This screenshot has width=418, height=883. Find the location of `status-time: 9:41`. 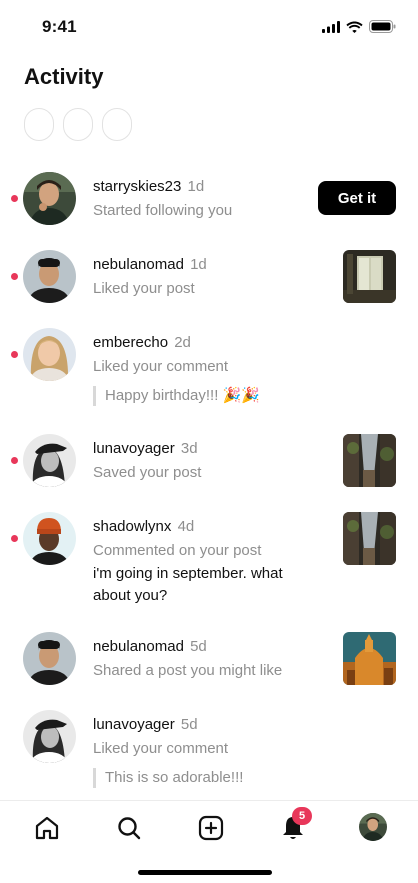

status-time: 9:41 is located at coordinates (59, 26).